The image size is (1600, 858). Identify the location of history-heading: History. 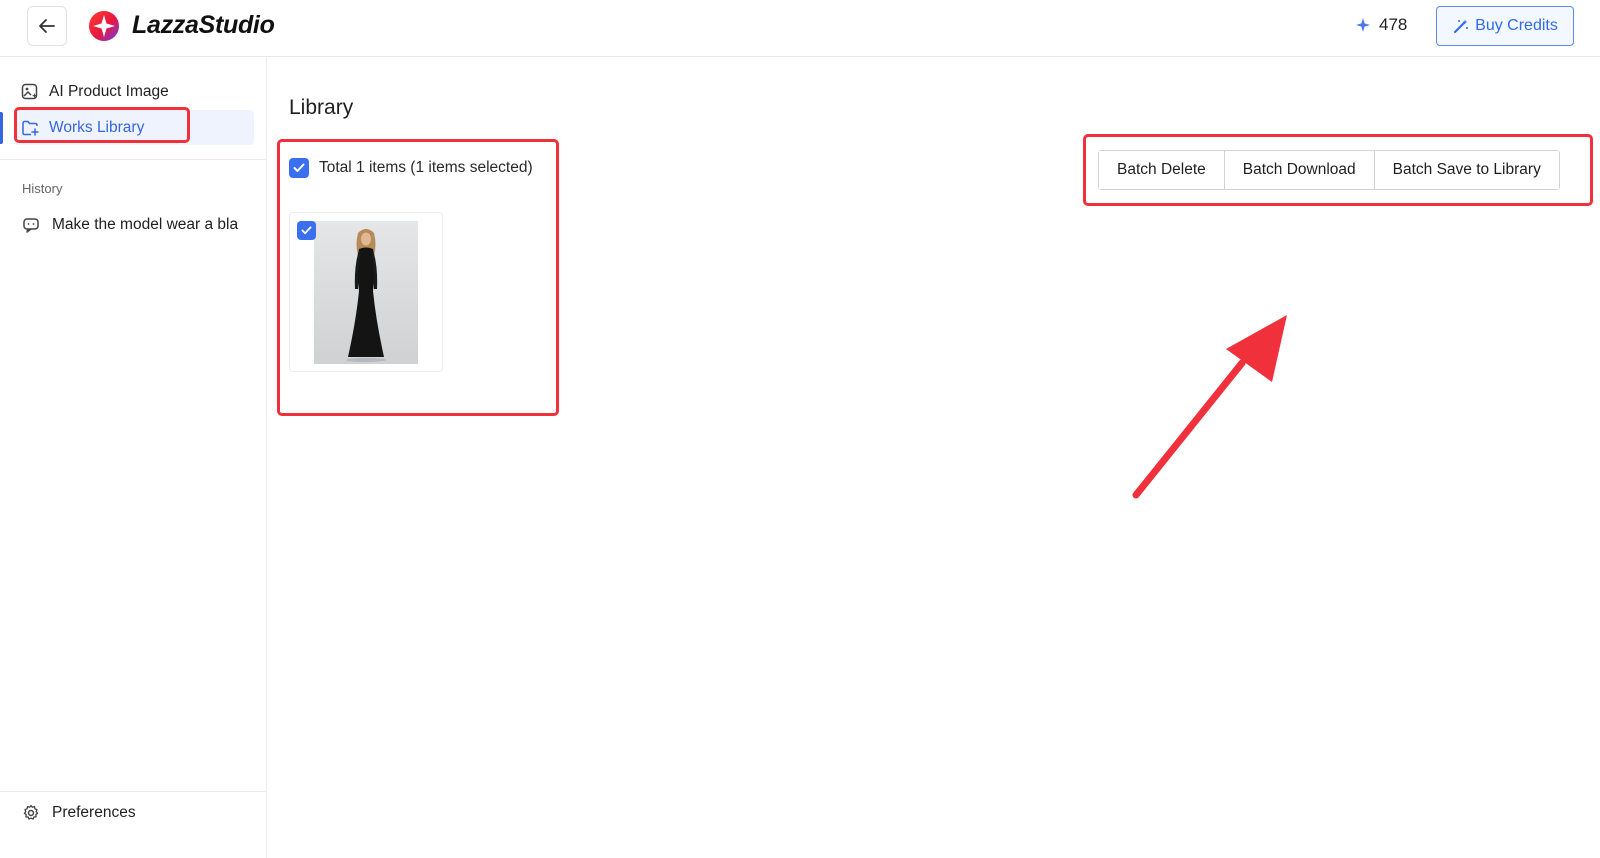
(42, 188).